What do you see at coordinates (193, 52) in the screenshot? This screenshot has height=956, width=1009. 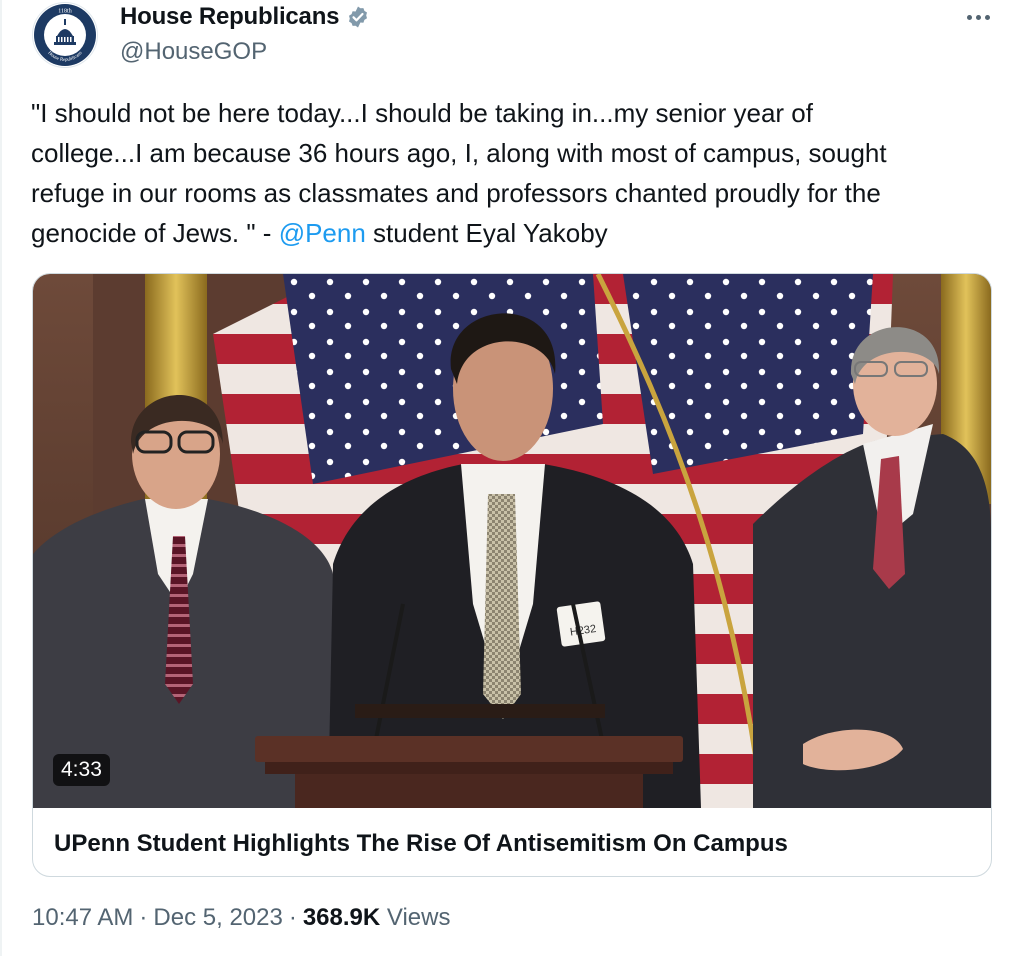 I see `author-handle: @HouseGOP` at bounding box center [193, 52].